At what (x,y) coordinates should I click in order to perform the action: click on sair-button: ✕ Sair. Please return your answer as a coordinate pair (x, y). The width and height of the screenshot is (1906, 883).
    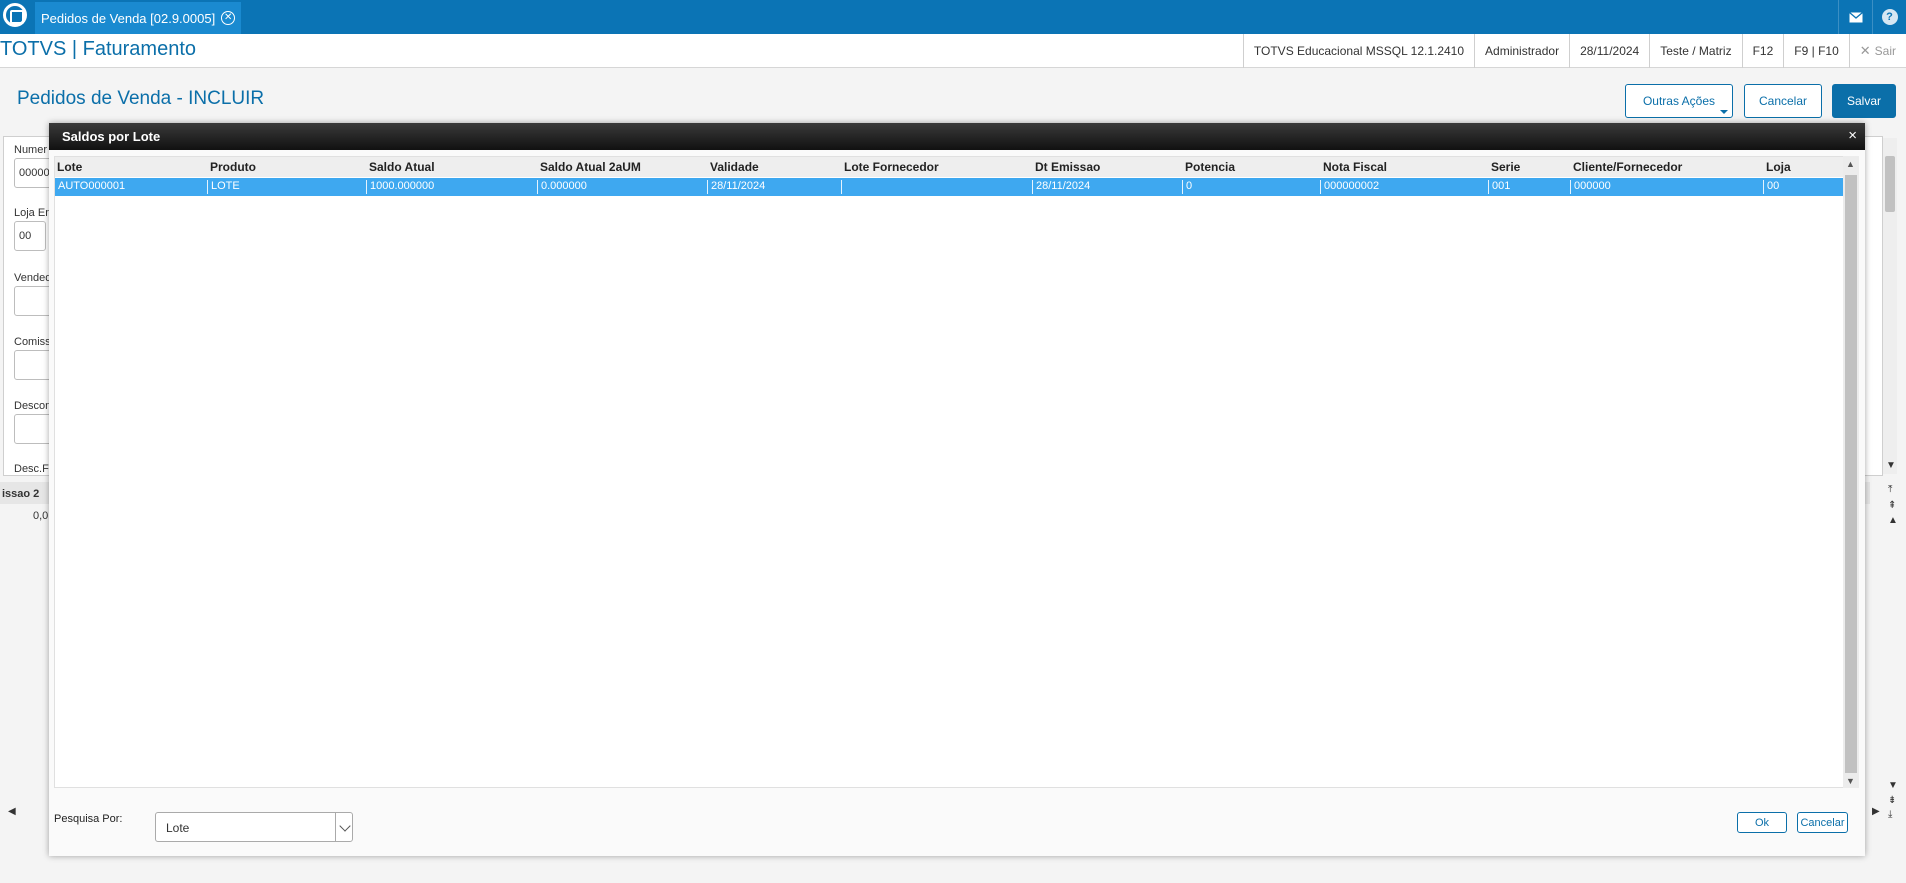
    Looking at the image, I should click on (1877, 51).